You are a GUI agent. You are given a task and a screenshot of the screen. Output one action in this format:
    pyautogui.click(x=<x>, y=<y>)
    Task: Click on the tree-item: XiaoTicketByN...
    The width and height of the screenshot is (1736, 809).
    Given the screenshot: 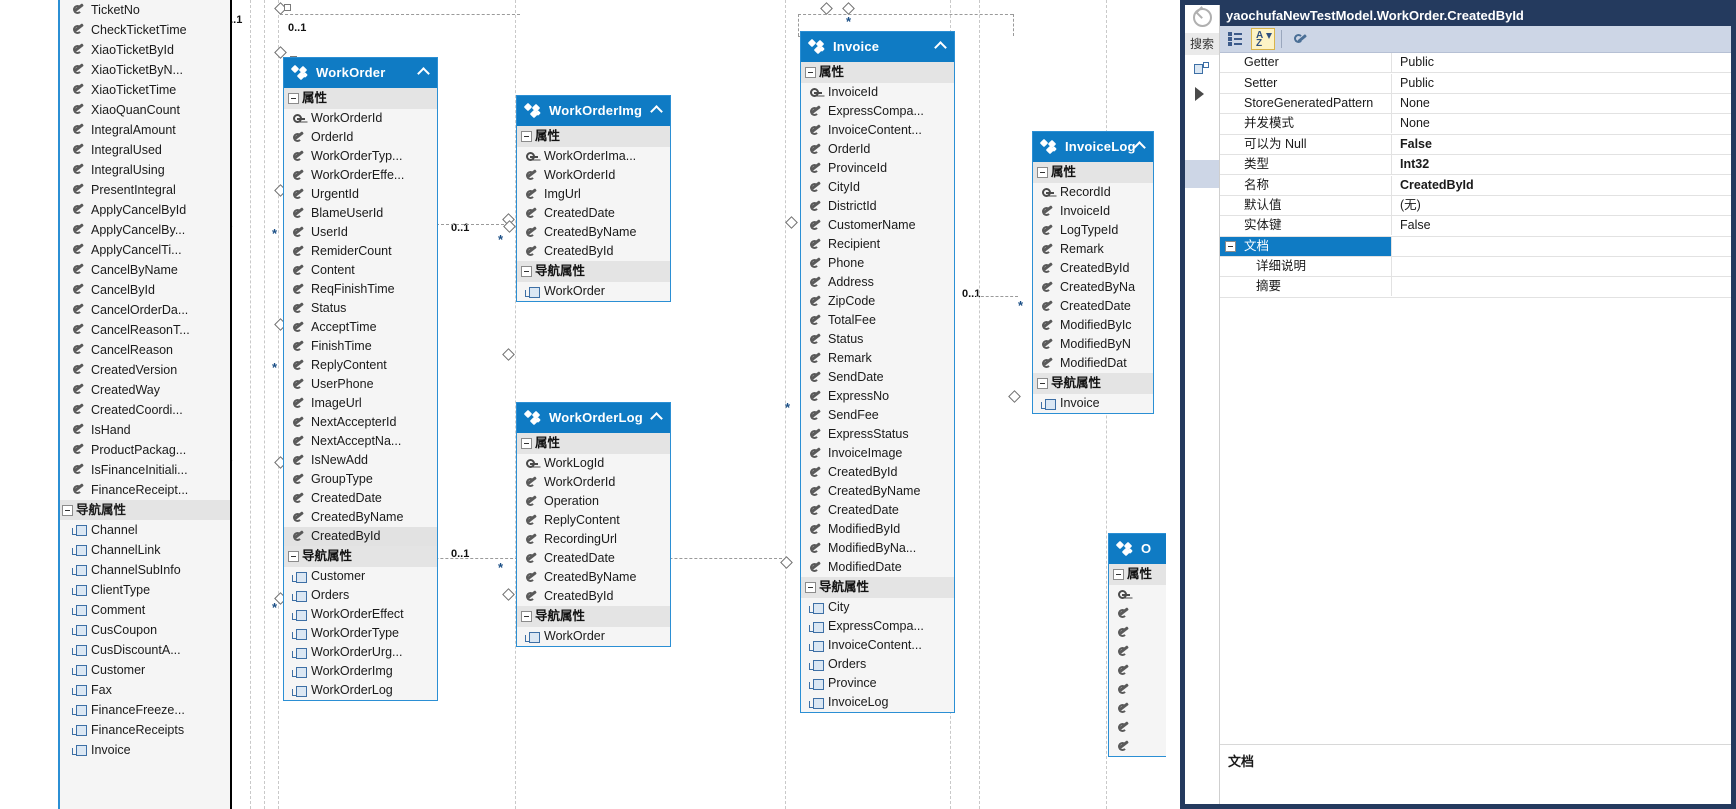 What is the action you would take?
    pyautogui.click(x=145, y=70)
    